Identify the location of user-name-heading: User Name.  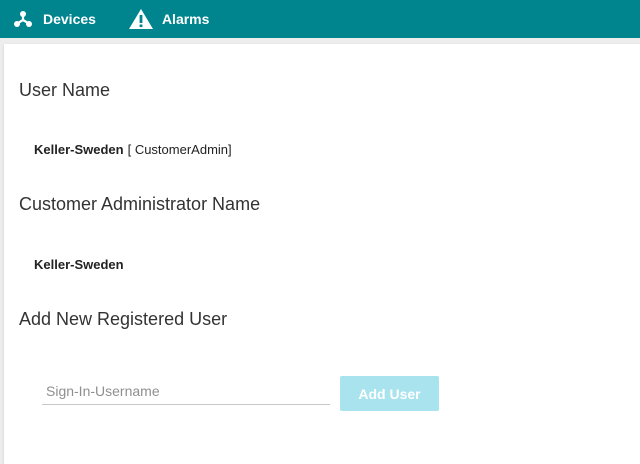
(65, 90).